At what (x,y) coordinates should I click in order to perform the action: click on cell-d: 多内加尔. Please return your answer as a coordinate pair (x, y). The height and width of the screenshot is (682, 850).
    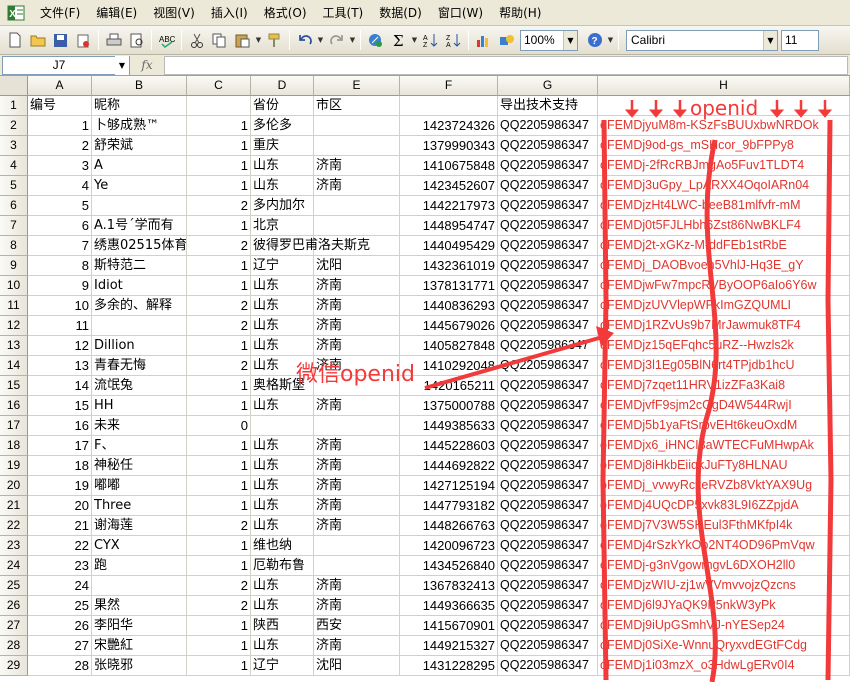
    Looking at the image, I should click on (282, 206).